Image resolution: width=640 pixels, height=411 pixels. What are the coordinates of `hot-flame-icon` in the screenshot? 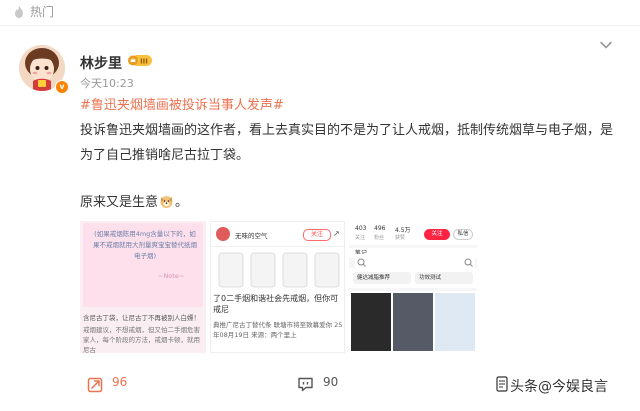 It's located at (19, 12).